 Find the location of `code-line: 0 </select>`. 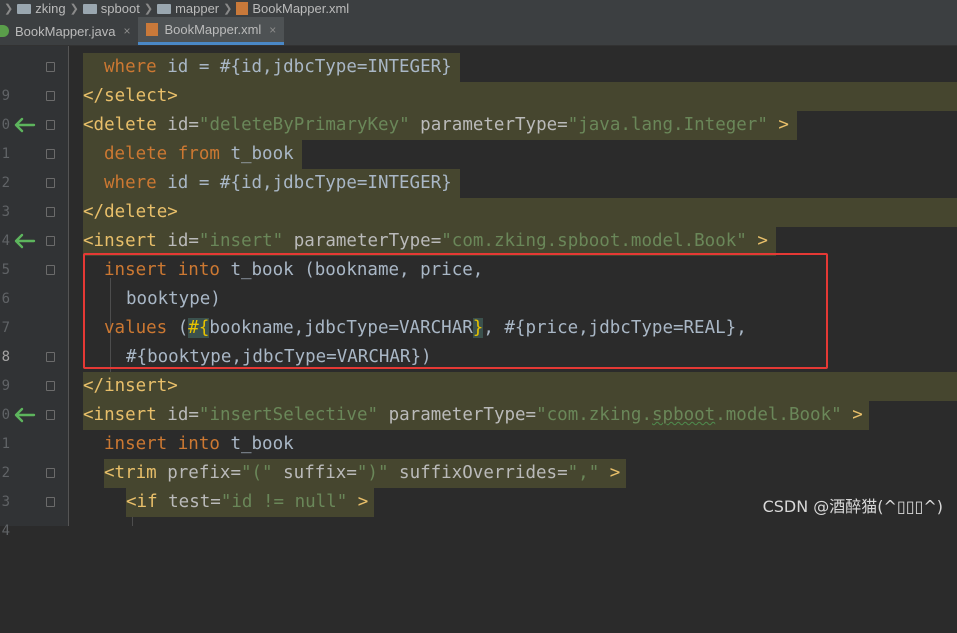

code-line: 0 </select> is located at coordinates (478, 107).